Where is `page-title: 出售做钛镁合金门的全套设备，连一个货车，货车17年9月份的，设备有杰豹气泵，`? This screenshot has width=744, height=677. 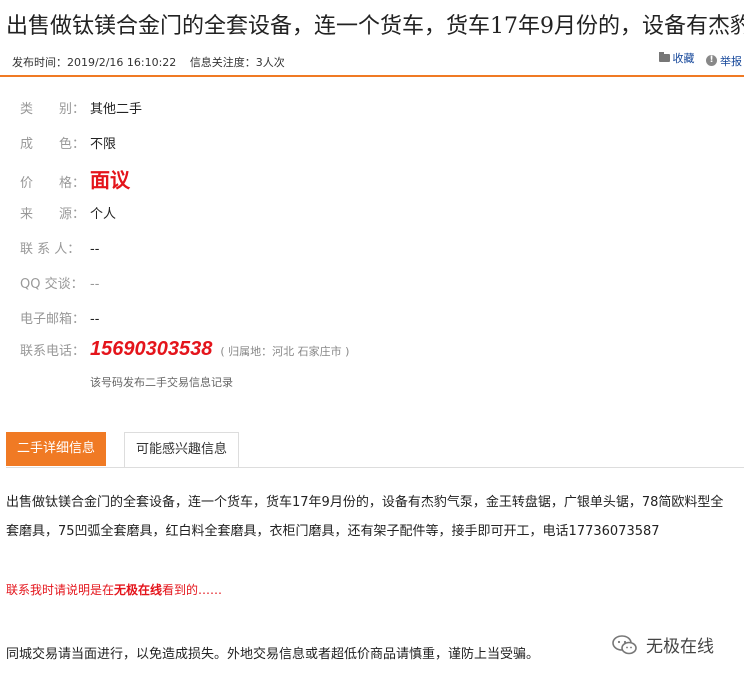 page-title: 出售做钛镁合金门的全套设备，连一个货车，货车17年9月份的，设备有杰豹气泵， is located at coordinates (375, 26).